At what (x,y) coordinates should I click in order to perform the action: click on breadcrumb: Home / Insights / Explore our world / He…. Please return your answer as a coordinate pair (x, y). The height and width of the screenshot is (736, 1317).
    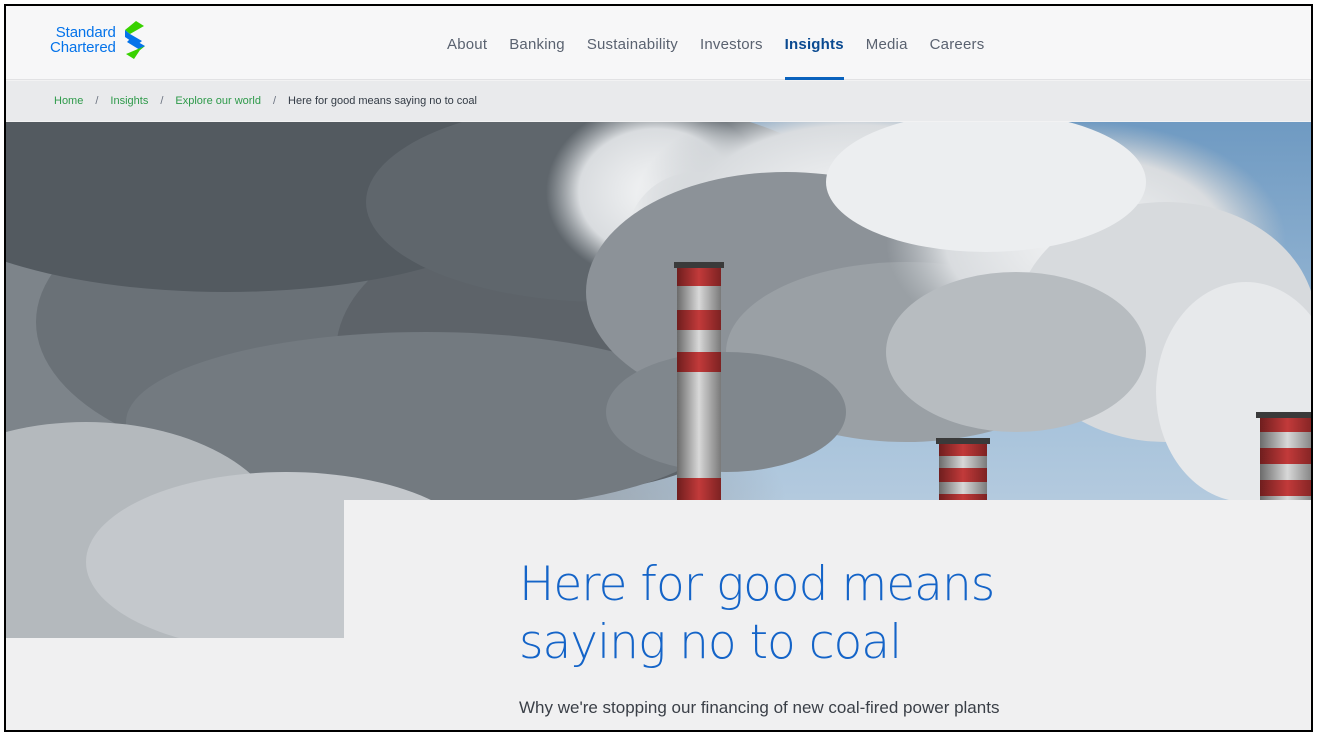
    Looking at the image, I should click on (658, 101).